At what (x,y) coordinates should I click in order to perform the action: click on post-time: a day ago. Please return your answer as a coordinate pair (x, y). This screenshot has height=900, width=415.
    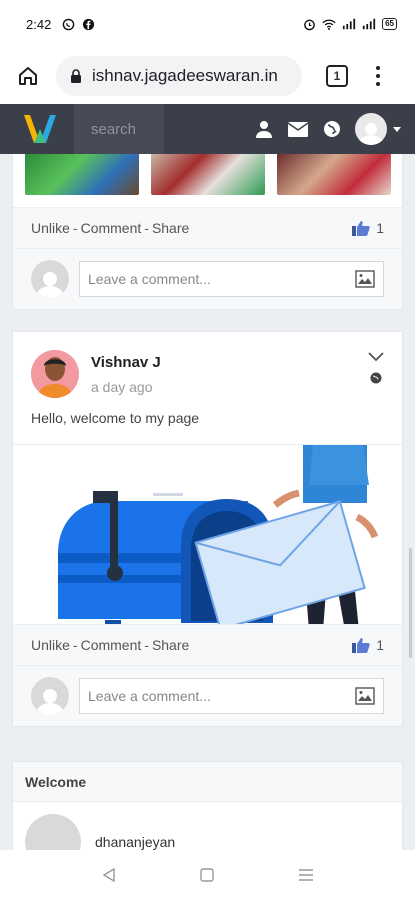
    Looking at the image, I should click on (126, 387).